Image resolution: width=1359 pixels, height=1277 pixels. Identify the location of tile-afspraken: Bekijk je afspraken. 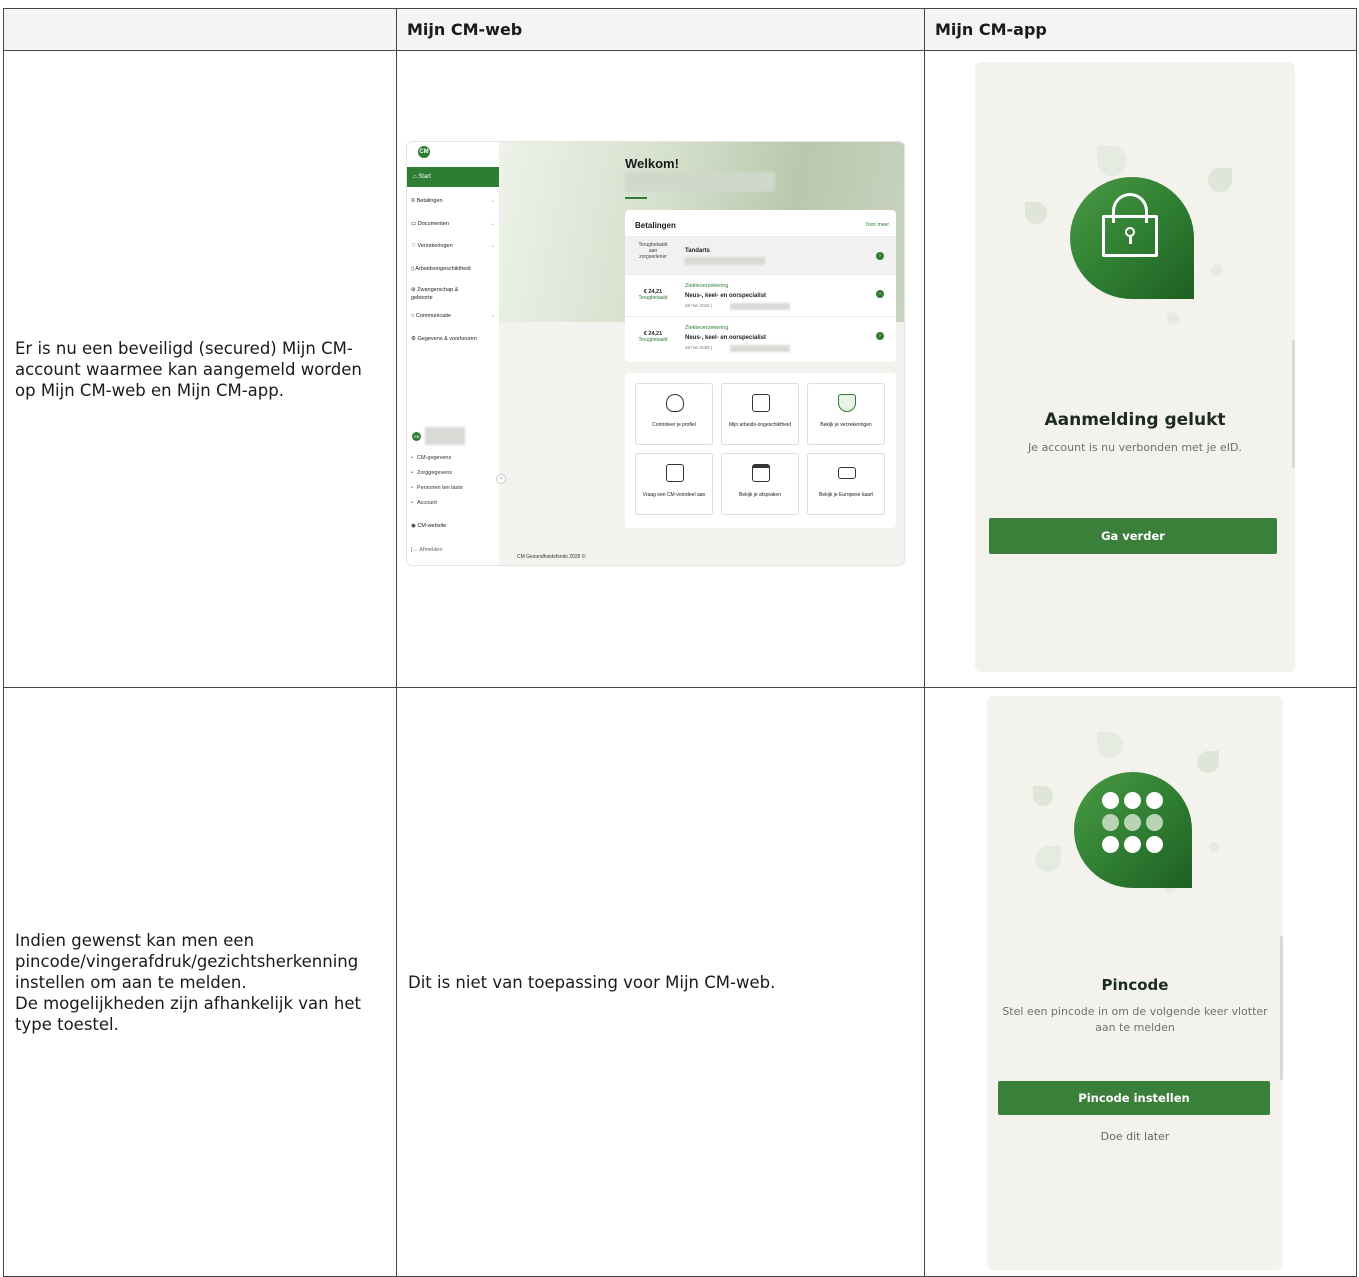
(760, 484).